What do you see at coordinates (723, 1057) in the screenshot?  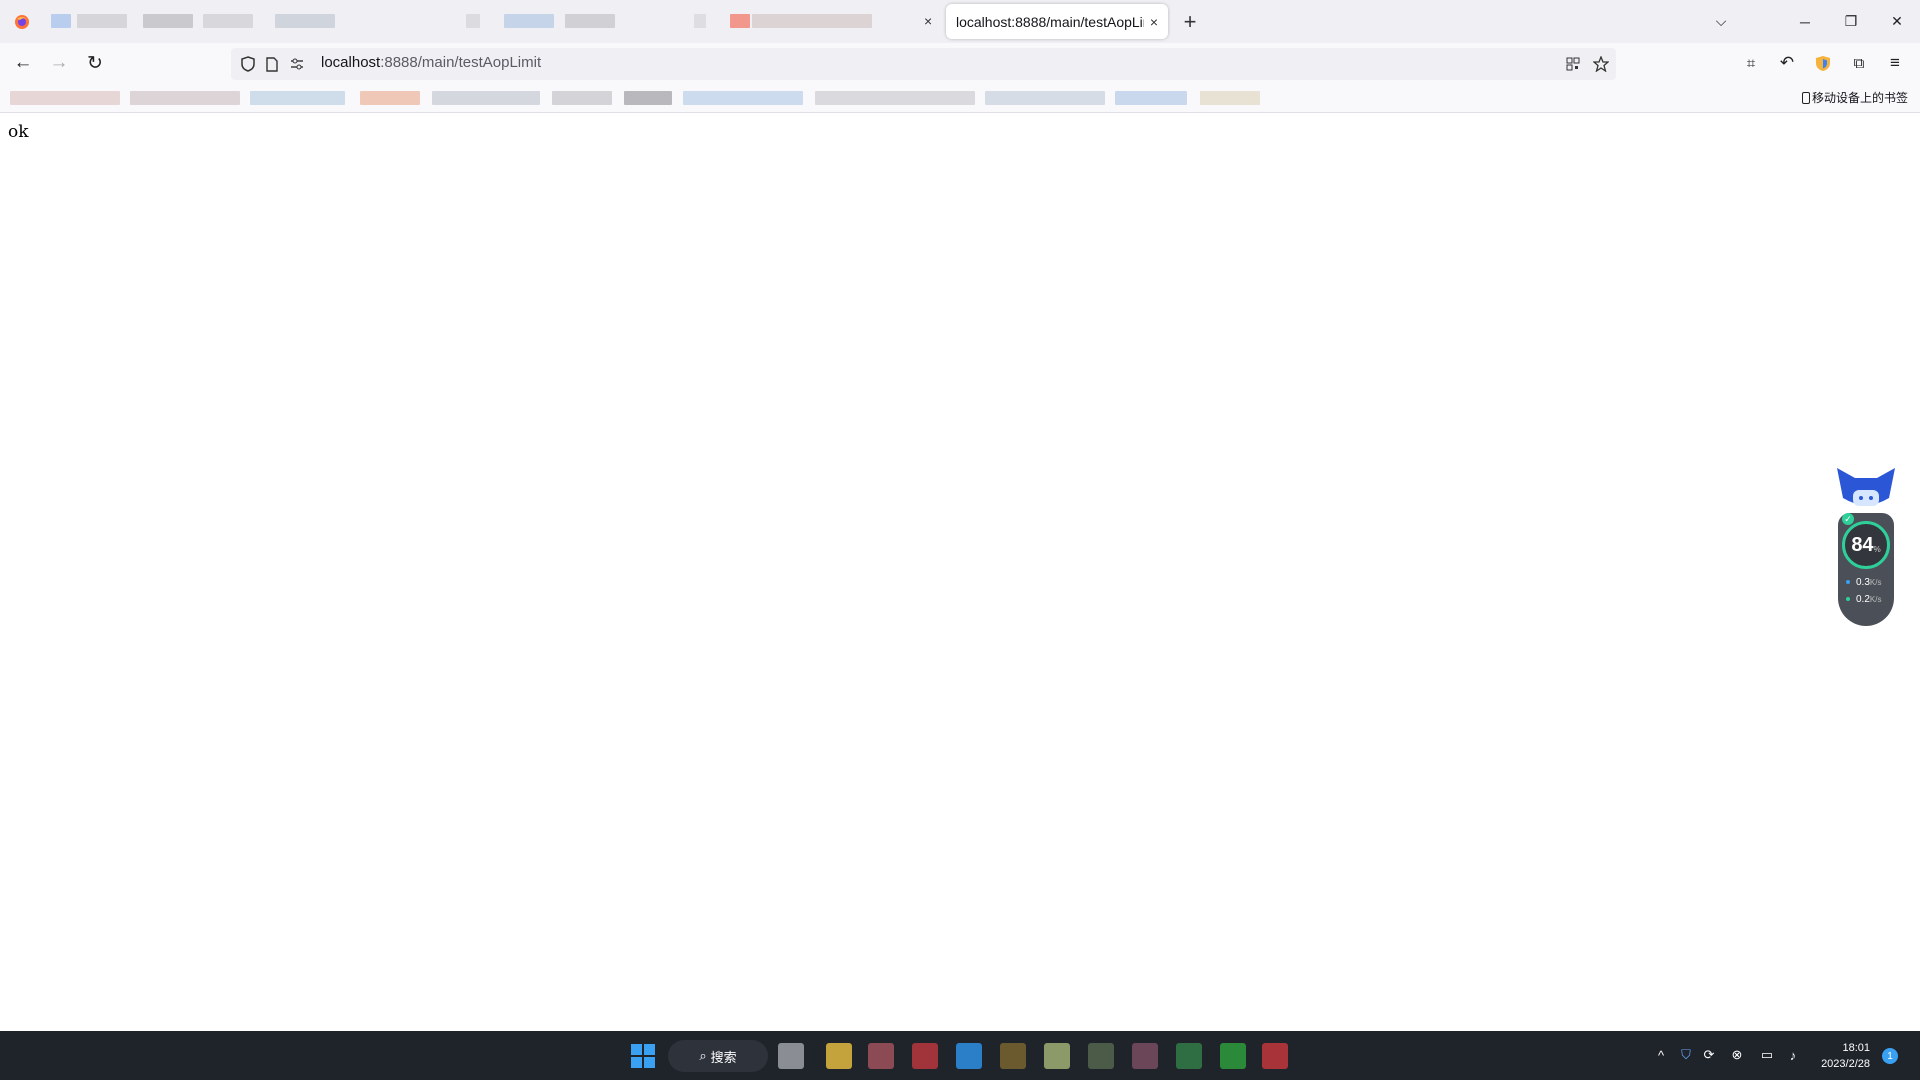 I see `search-label: 搜索` at bounding box center [723, 1057].